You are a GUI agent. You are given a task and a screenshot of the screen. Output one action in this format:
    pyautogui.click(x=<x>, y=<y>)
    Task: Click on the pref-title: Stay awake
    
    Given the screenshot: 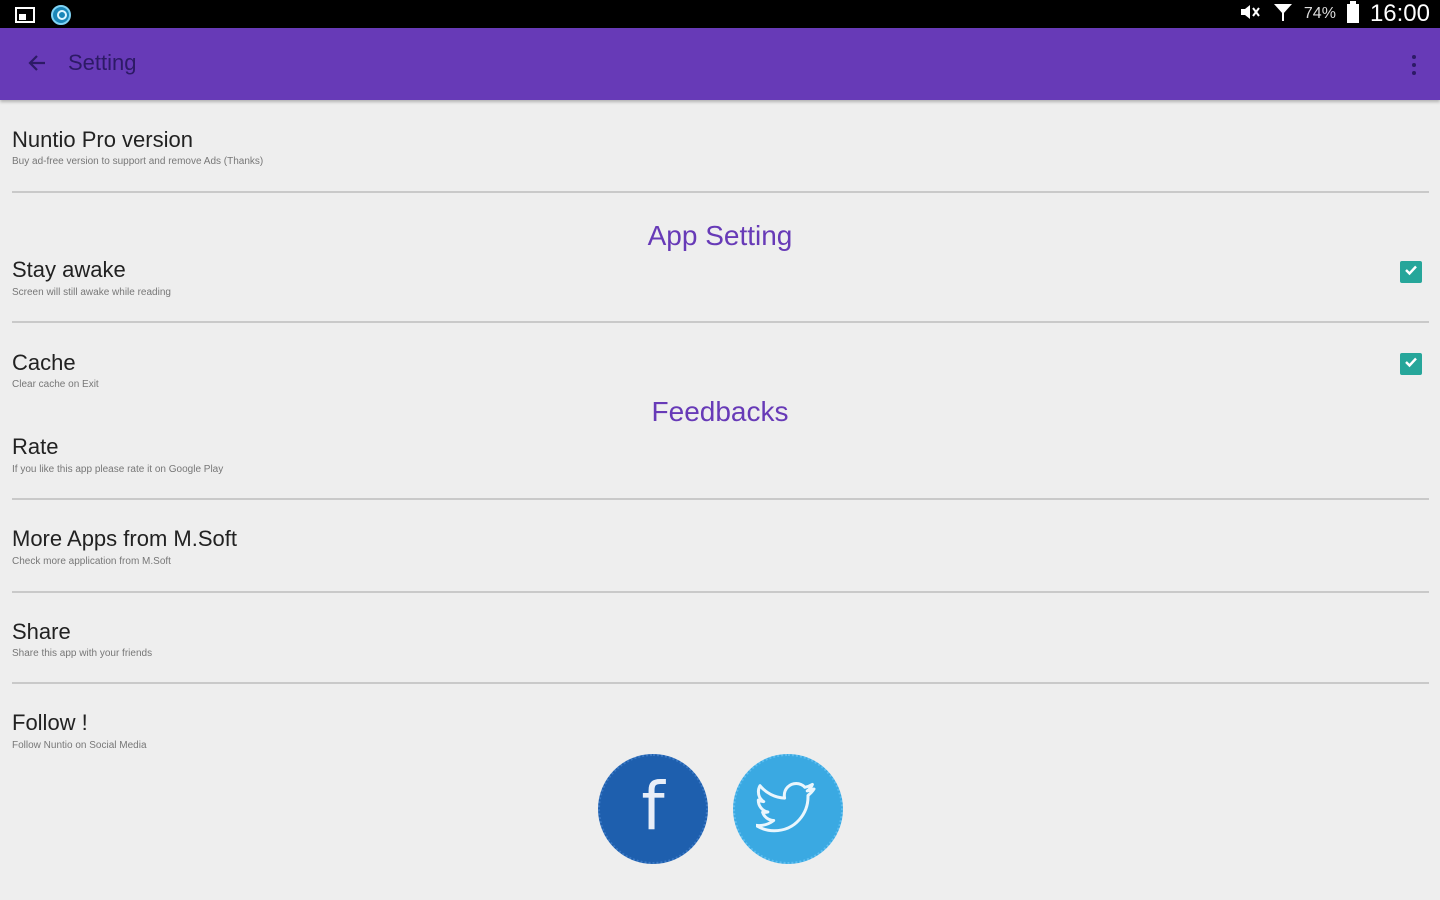 What is the action you would take?
    pyautogui.click(x=69, y=269)
    